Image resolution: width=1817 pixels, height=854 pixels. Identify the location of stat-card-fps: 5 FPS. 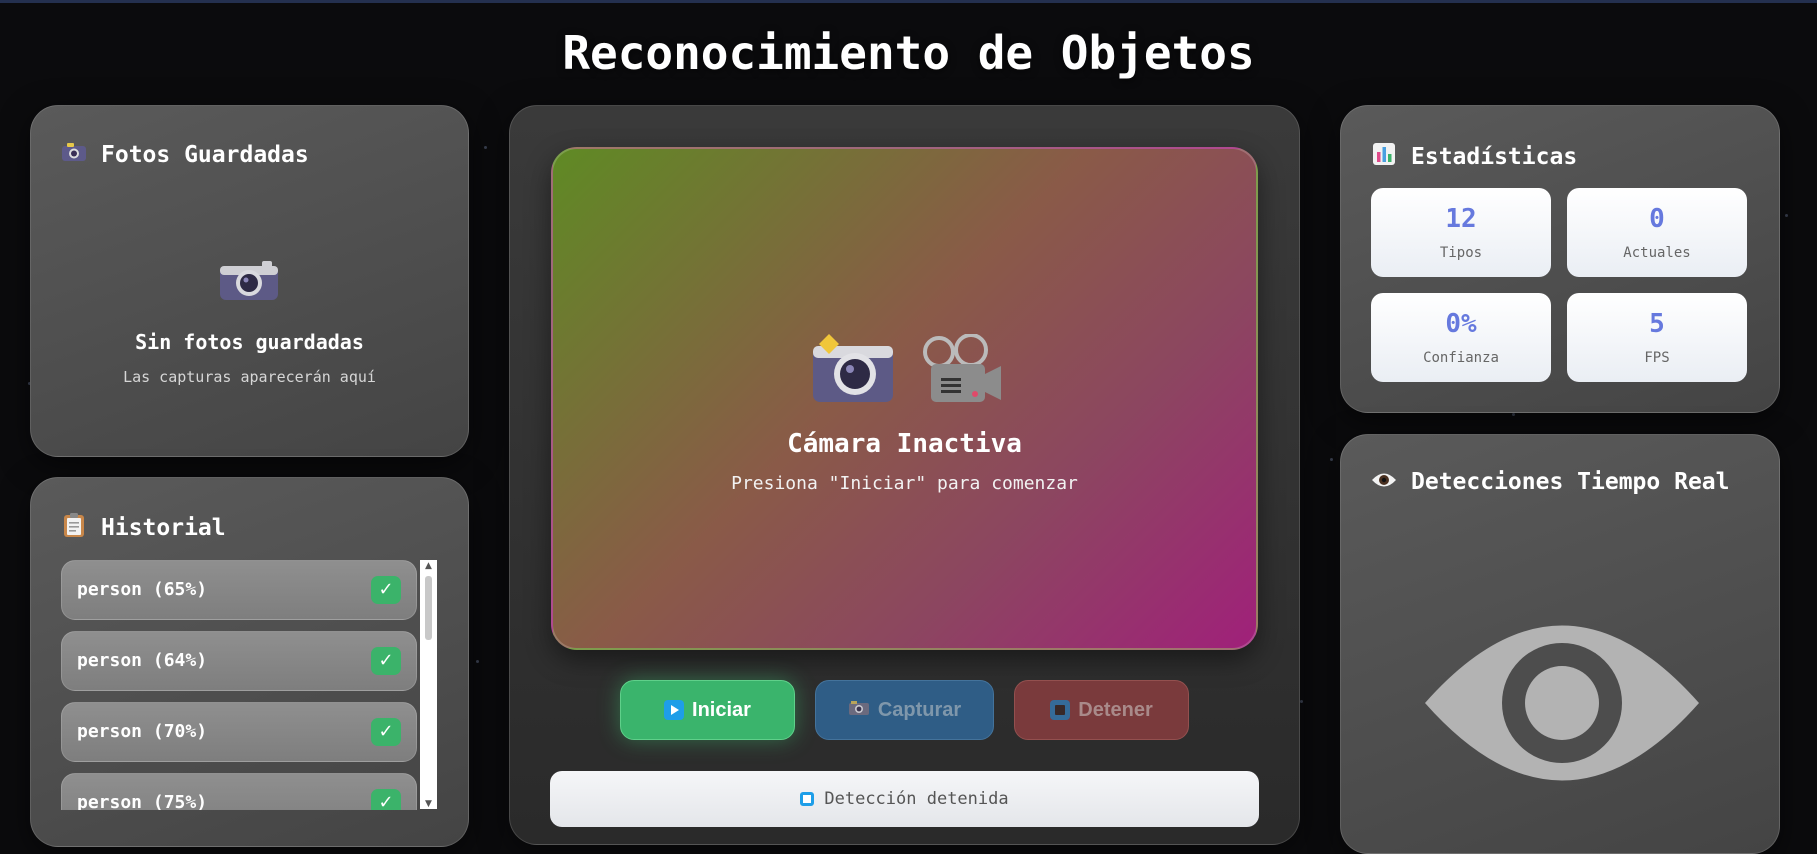
(1657, 337).